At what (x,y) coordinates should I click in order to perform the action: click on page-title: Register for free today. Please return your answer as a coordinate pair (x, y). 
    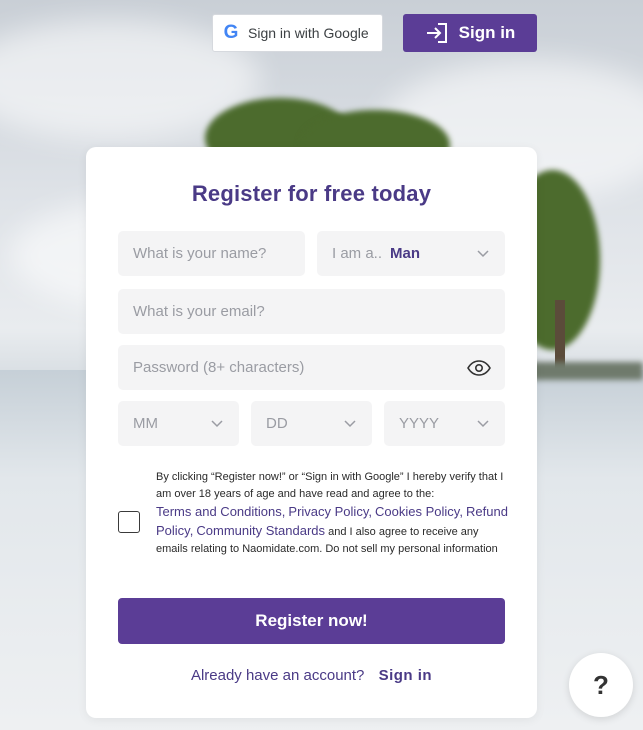
    Looking at the image, I should click on (311, 193).